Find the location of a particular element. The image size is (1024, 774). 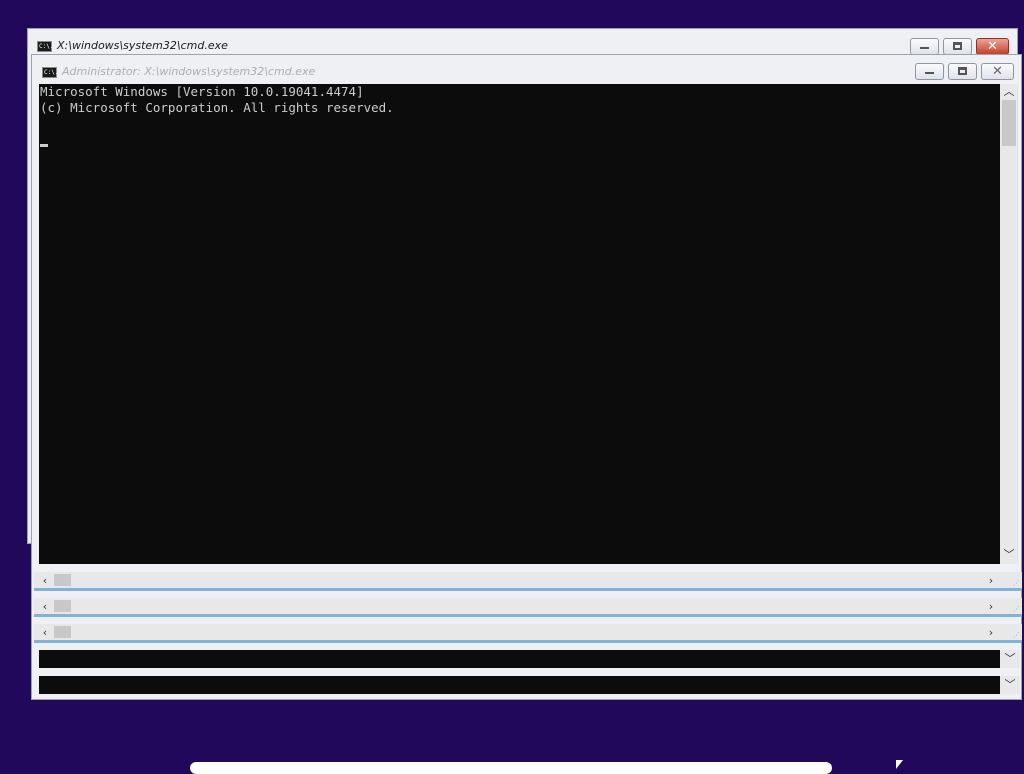

admin-maximize-button is located at coordinates (962, 71).